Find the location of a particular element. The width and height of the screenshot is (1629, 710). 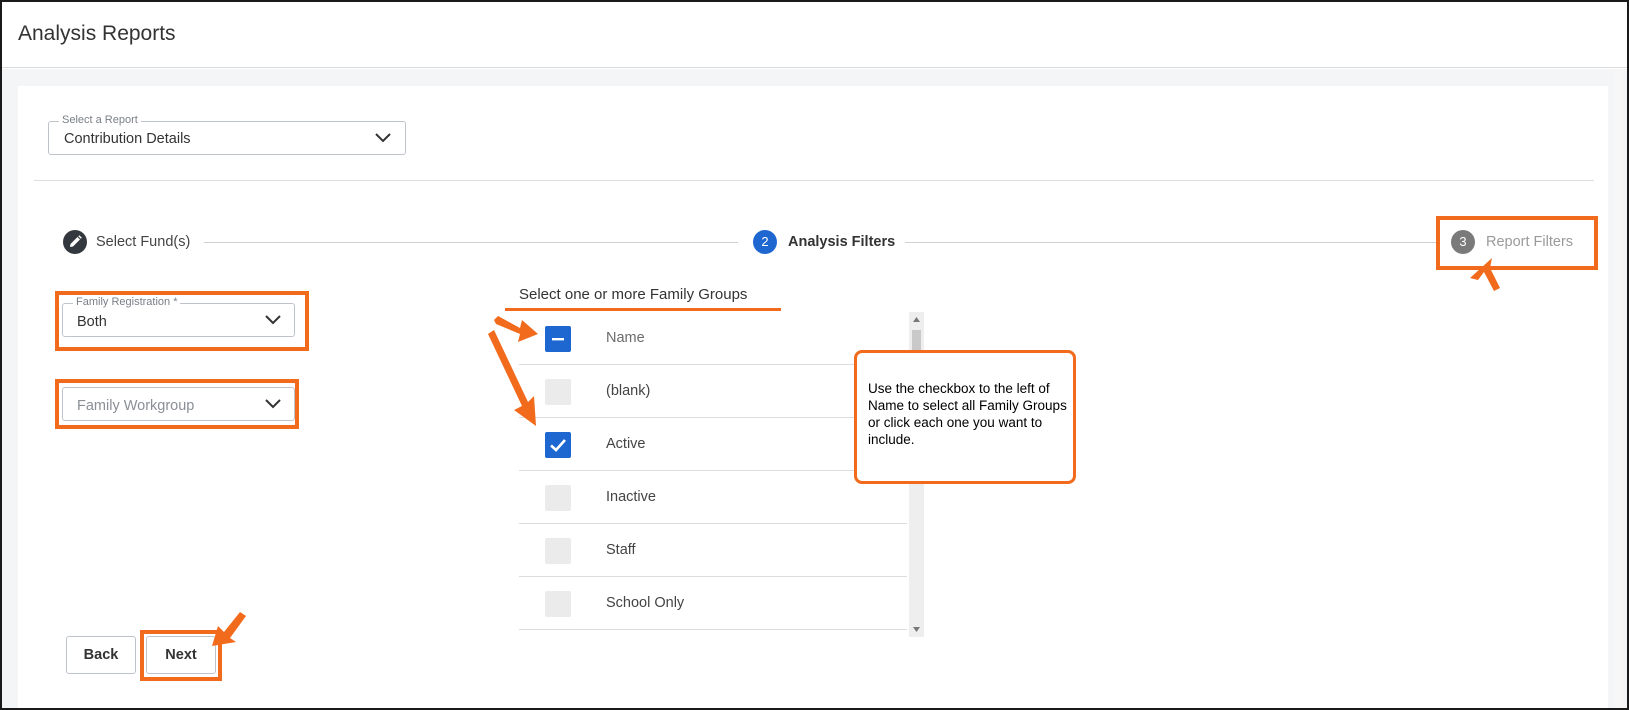

checkmark-icon is located at coordinates (558, 445).